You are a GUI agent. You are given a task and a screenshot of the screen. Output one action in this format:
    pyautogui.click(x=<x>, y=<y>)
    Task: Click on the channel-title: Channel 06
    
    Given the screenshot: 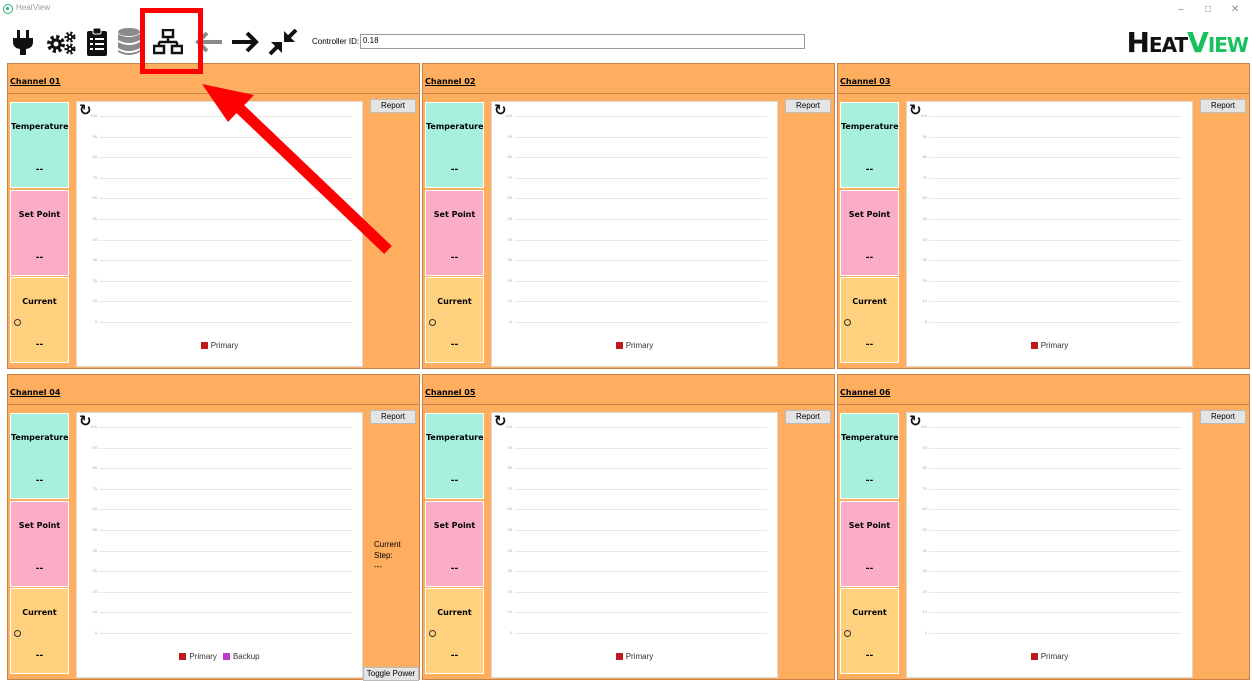 What is the action you would take?
    pyautogui.click(x=865, y=392)
    